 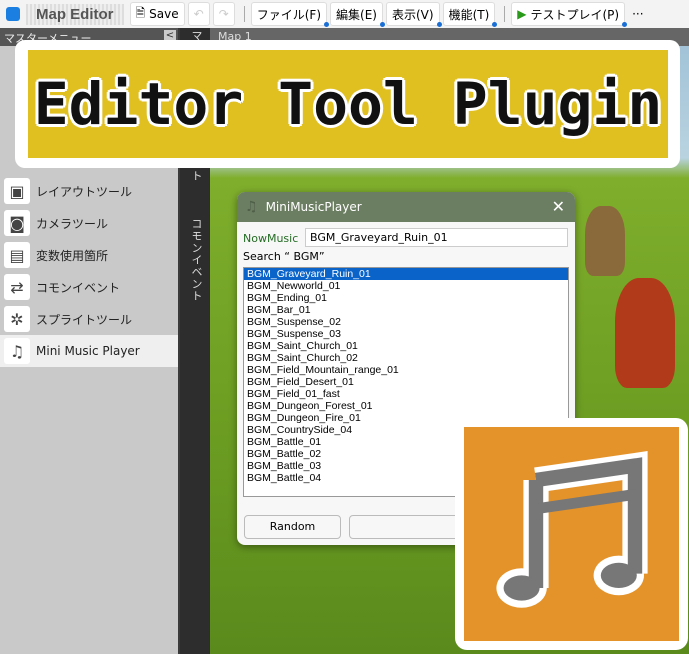 What do you see at coordinates (140, 12) in the screenshot?
I see `save-icon: 🗎` at bounding box center [140, 12].